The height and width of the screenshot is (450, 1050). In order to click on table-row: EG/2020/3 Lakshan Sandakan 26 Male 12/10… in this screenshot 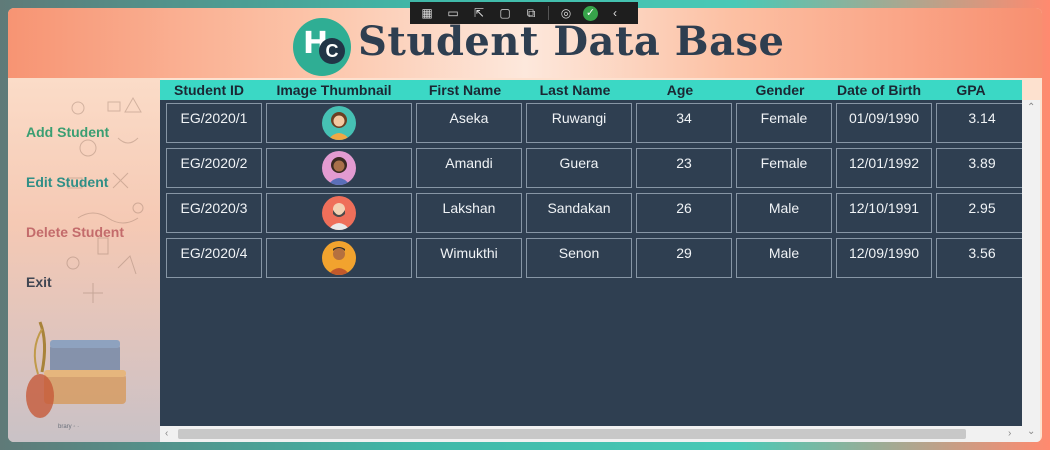, I will do `click(599, 215)`.